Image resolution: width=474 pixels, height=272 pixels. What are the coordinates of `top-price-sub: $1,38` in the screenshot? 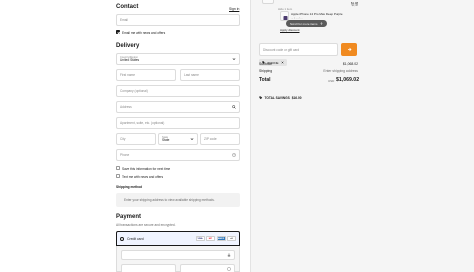 It's located at (355, 5).